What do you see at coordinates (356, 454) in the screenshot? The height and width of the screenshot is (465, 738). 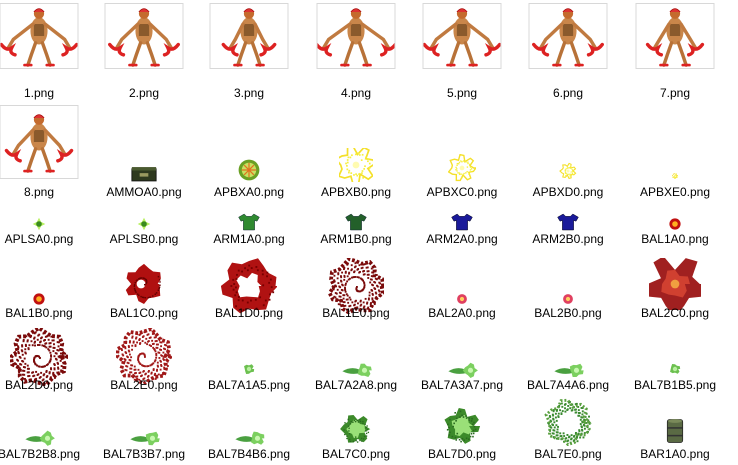 I see `file-name-label: BAL7C0.png` at bounding box center [356, 454].